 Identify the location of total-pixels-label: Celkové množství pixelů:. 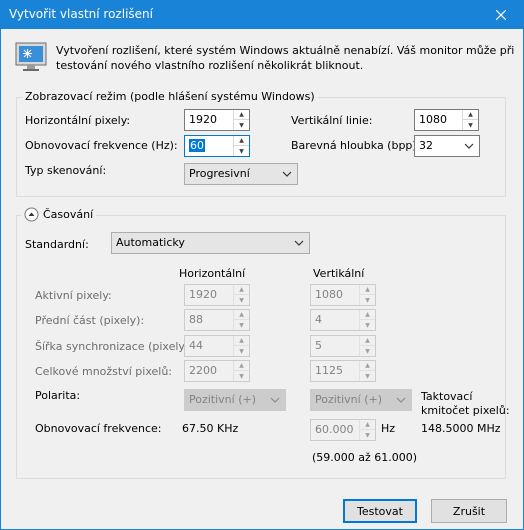
(103, 371).